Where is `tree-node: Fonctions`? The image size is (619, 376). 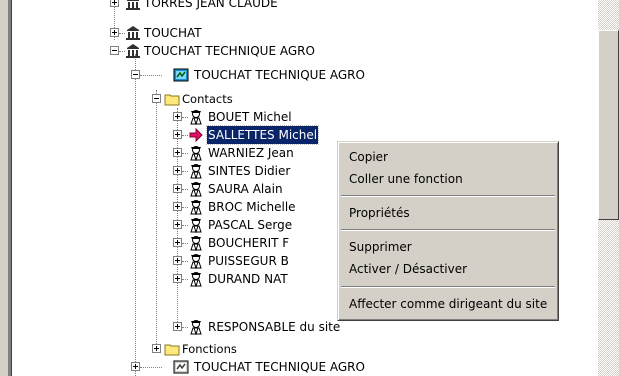 tree-node: Fonctions is located at coordinates (305, 349).